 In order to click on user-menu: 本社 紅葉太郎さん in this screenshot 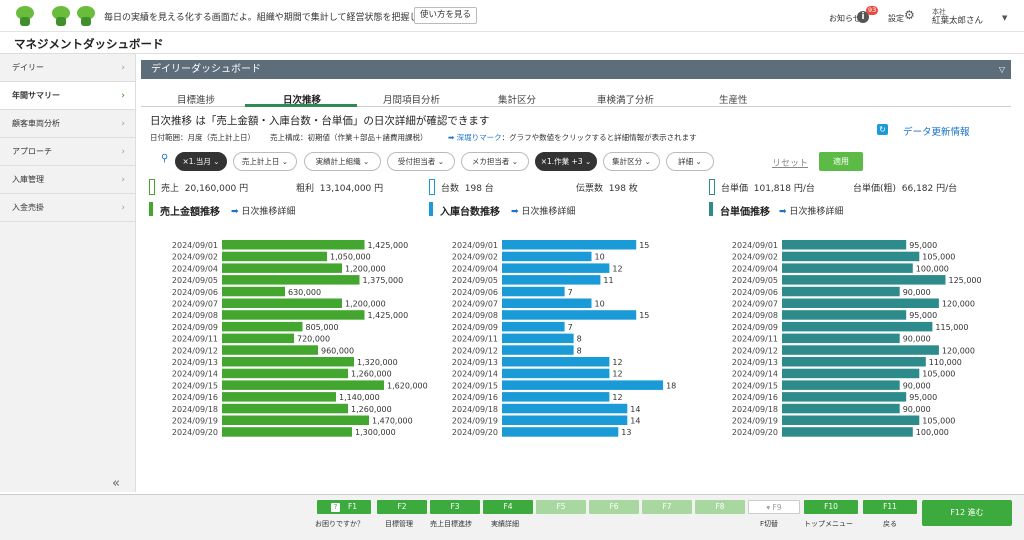, I will do `click(957, 17)`.